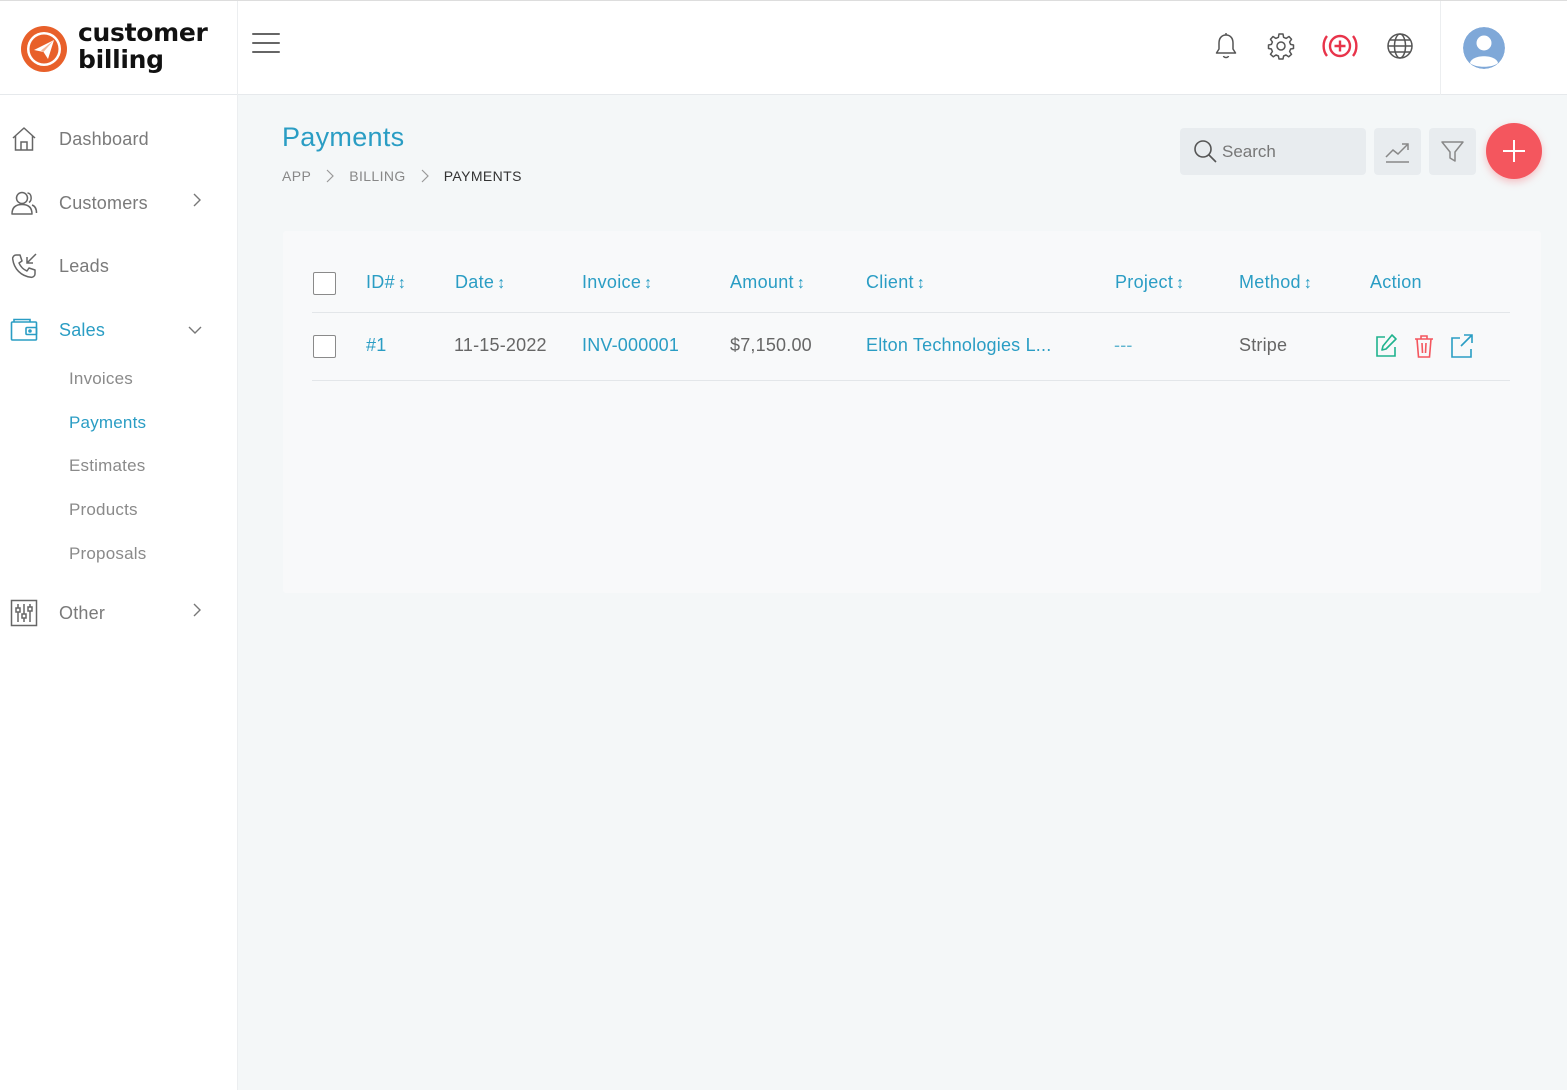 This screenshot has height=1090, width=1567. I want to click on column-header-invoice: Invoice ↕, so click(617, 282).